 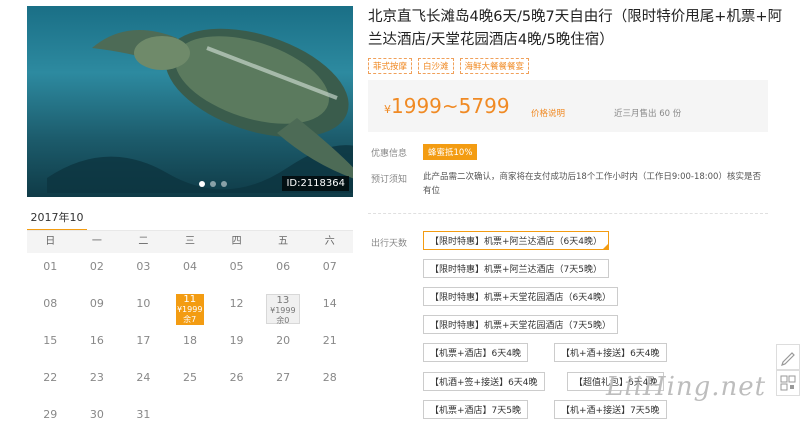 What do you see at coordinates (236, 271) in the screenshot?
I see `calendar-day: 05` at bounding box center [236, 271].